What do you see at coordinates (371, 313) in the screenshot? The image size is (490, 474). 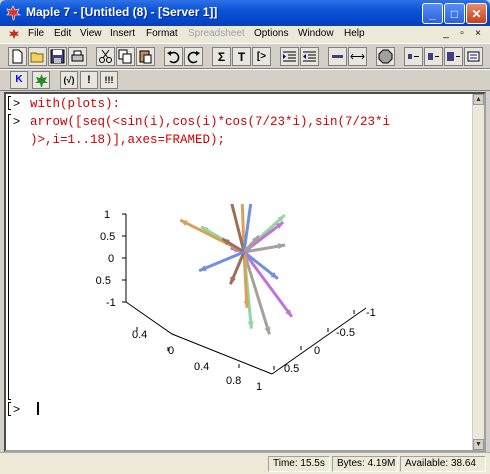 I see `y-tick-label: -1` at bounding box center [371, 313].